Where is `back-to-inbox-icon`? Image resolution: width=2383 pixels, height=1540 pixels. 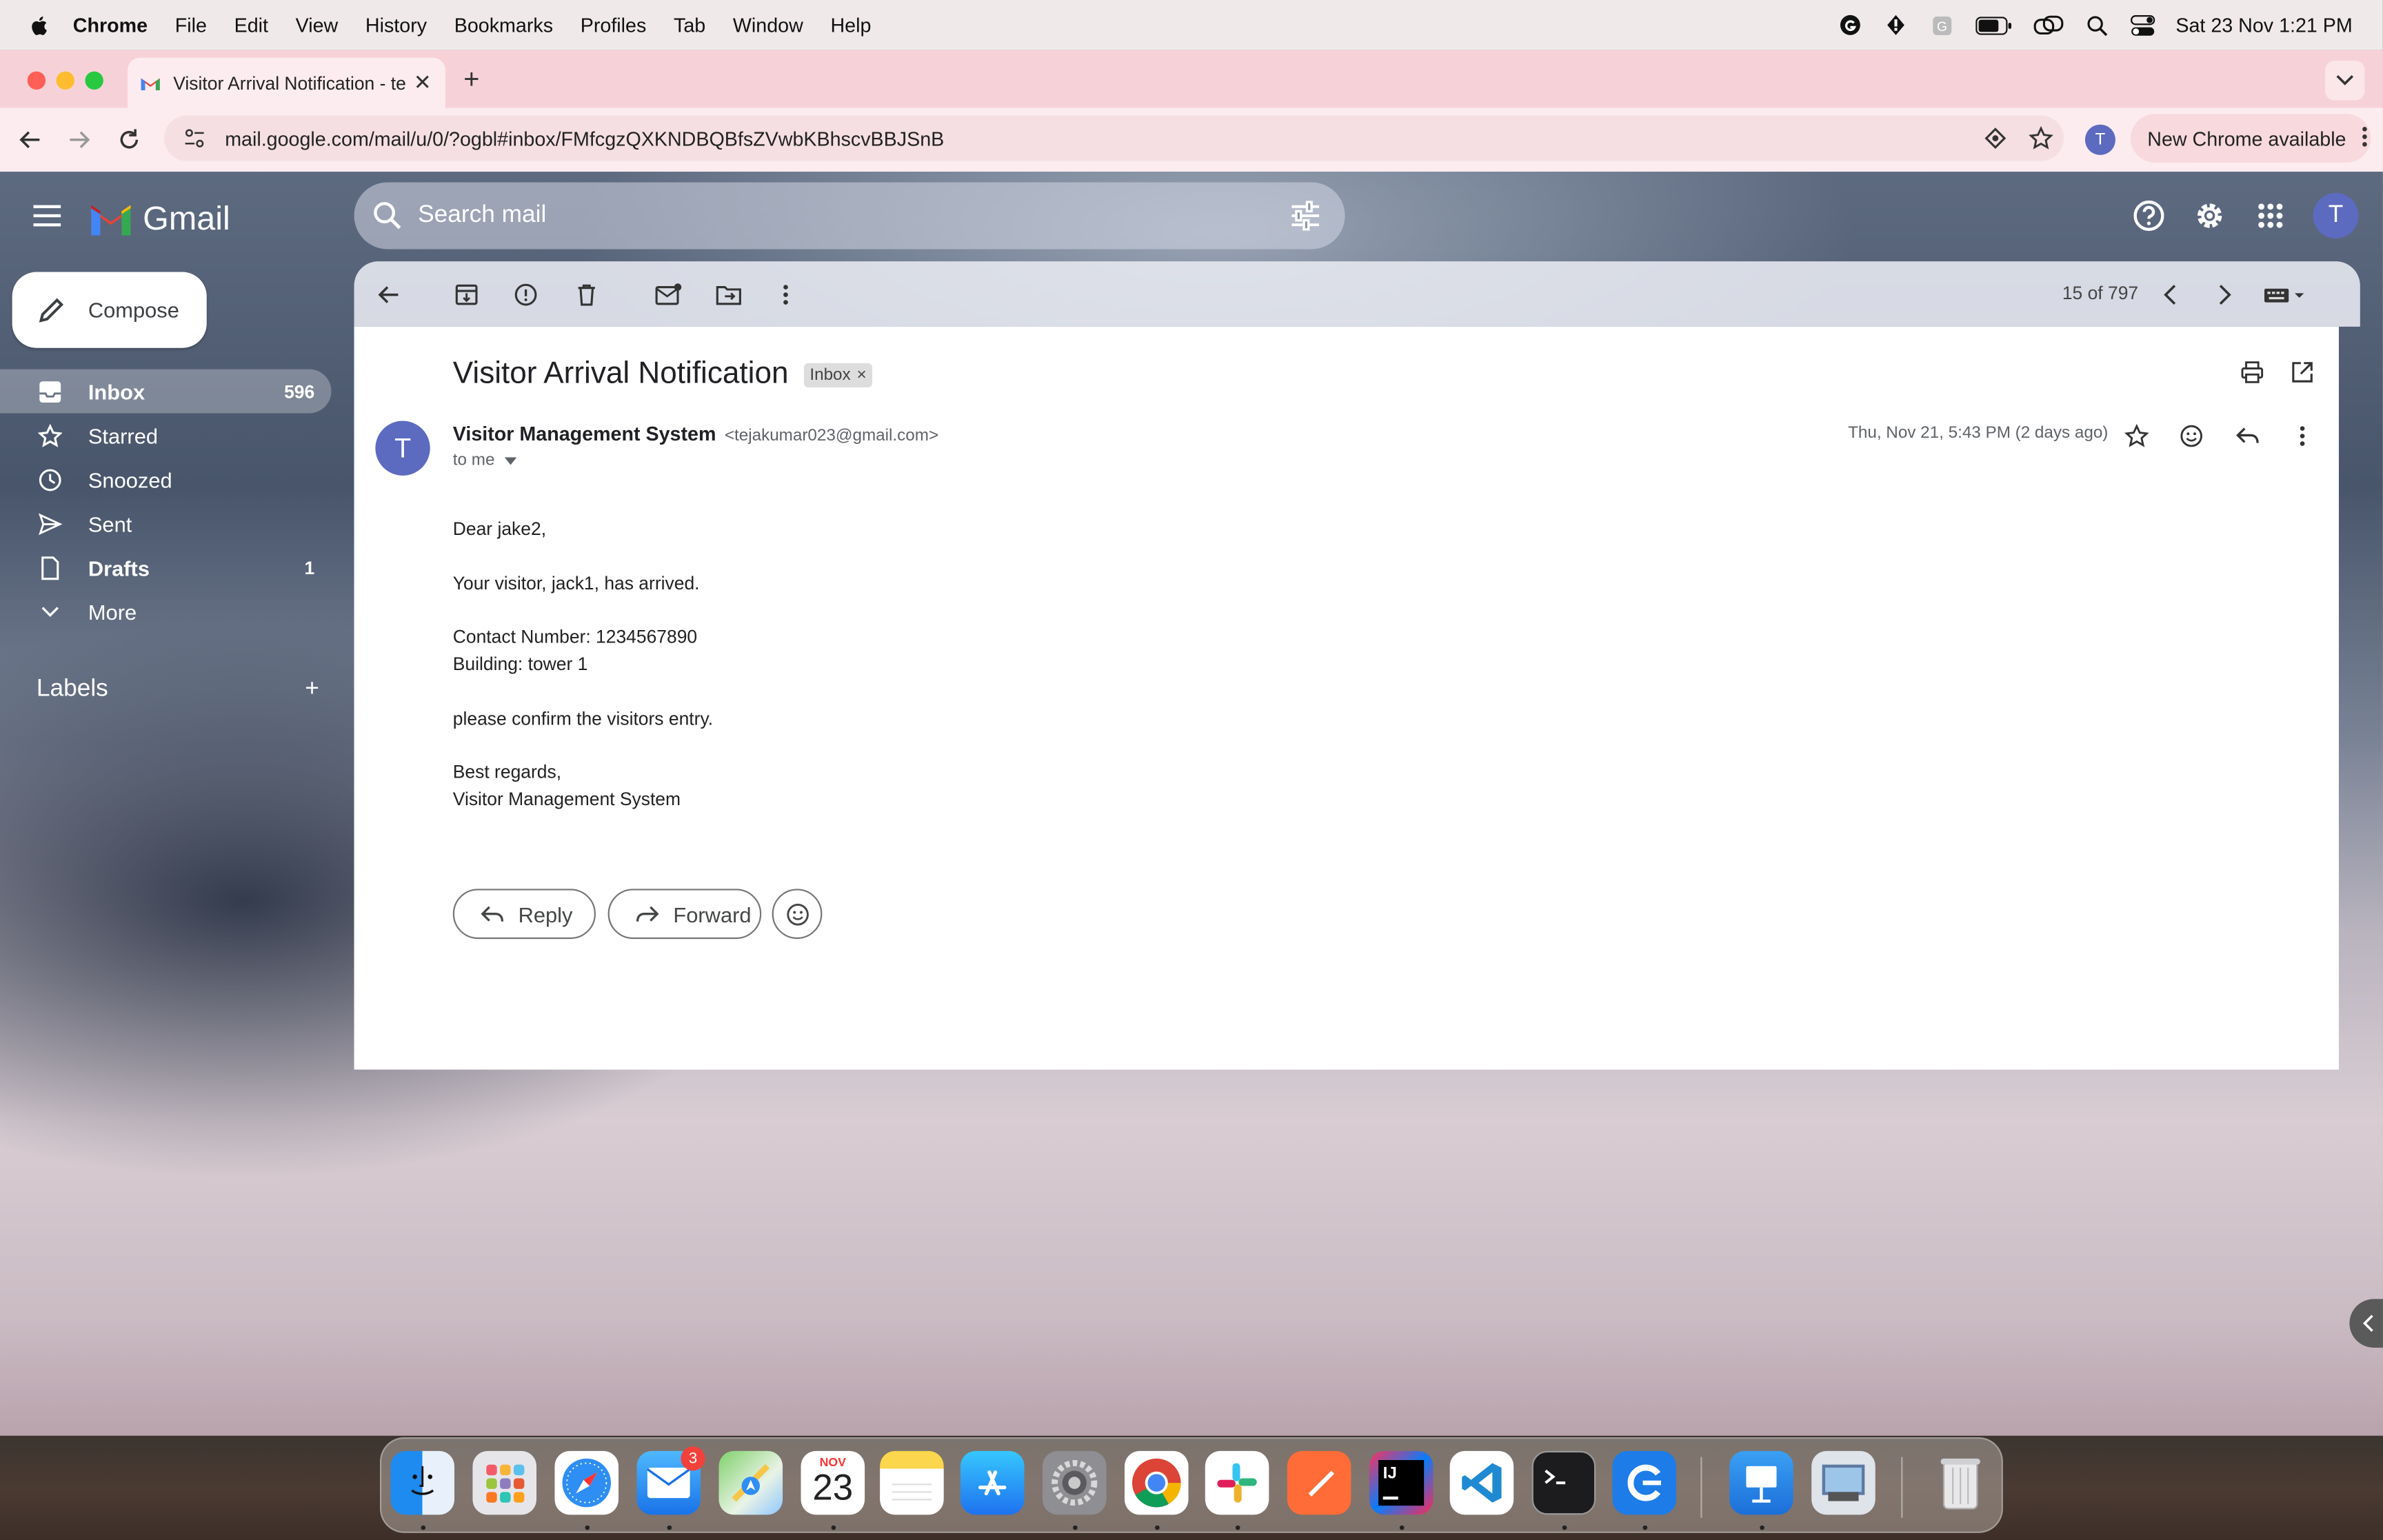 back-to-inbox-icon is located at coordinates (389, 295).